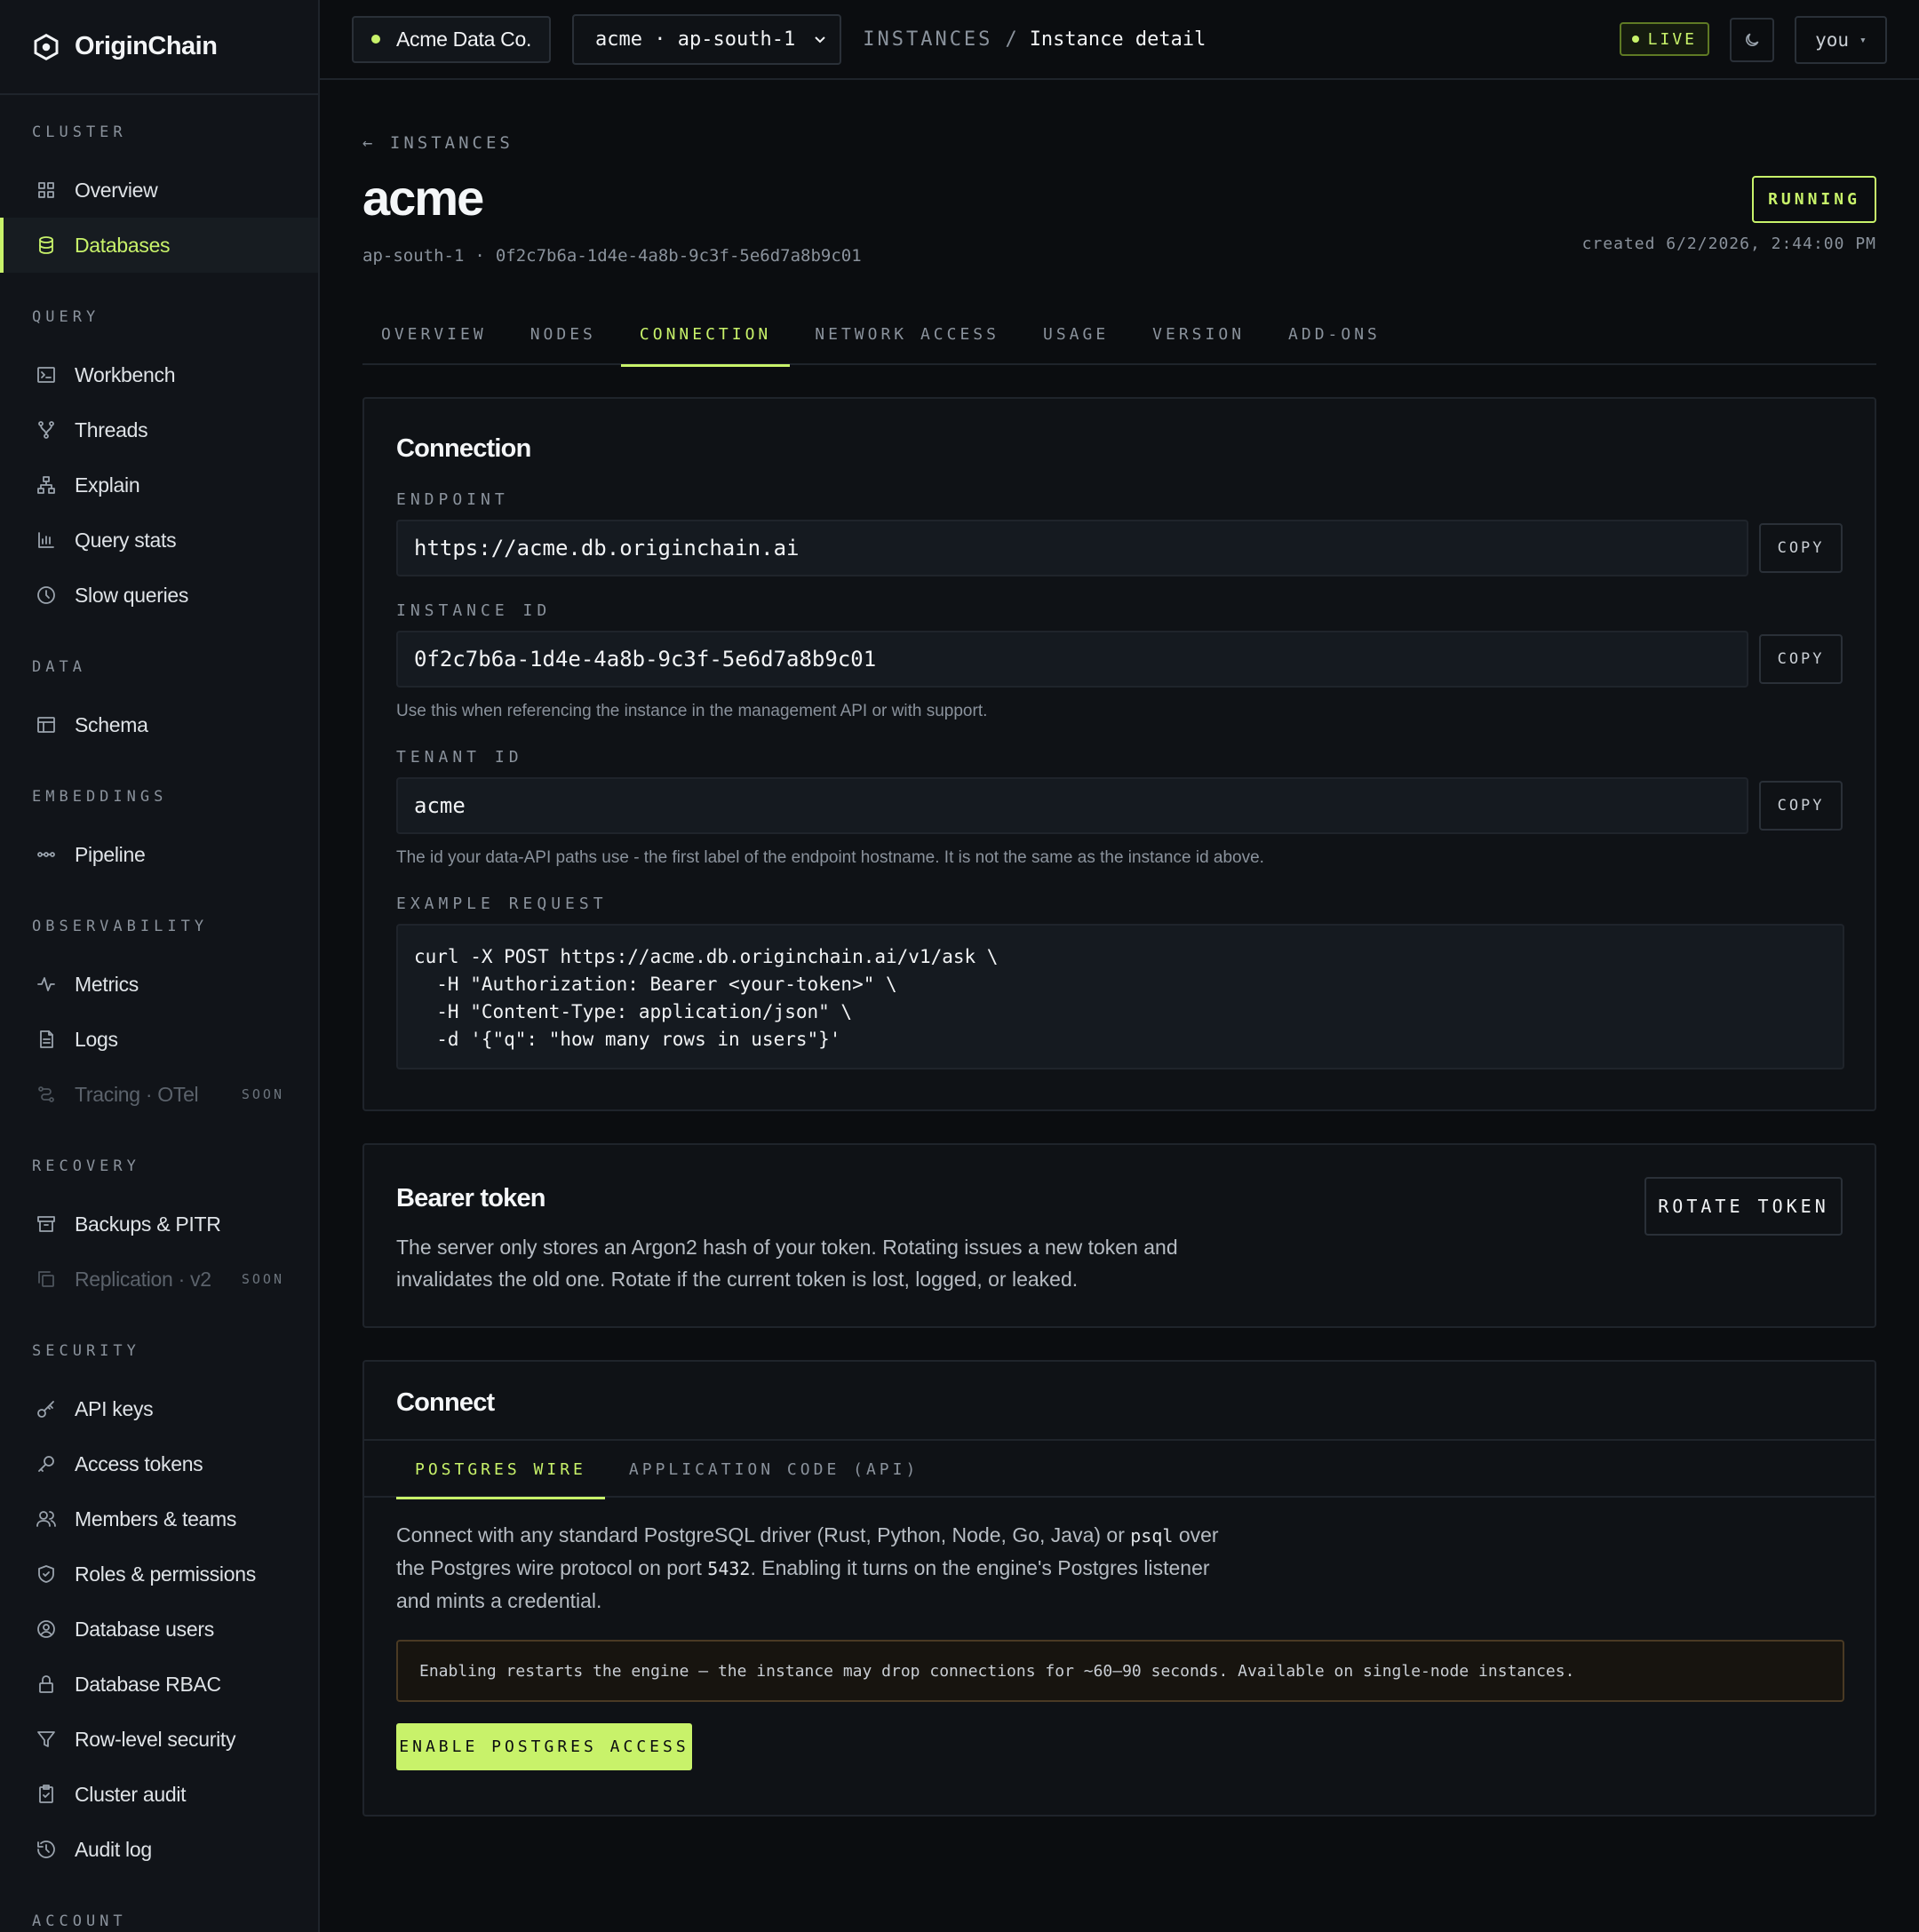 This screenshot has width=1919, height=1932. I want to click on sidebar-item-workbench: Workbench, so click(159, 374).